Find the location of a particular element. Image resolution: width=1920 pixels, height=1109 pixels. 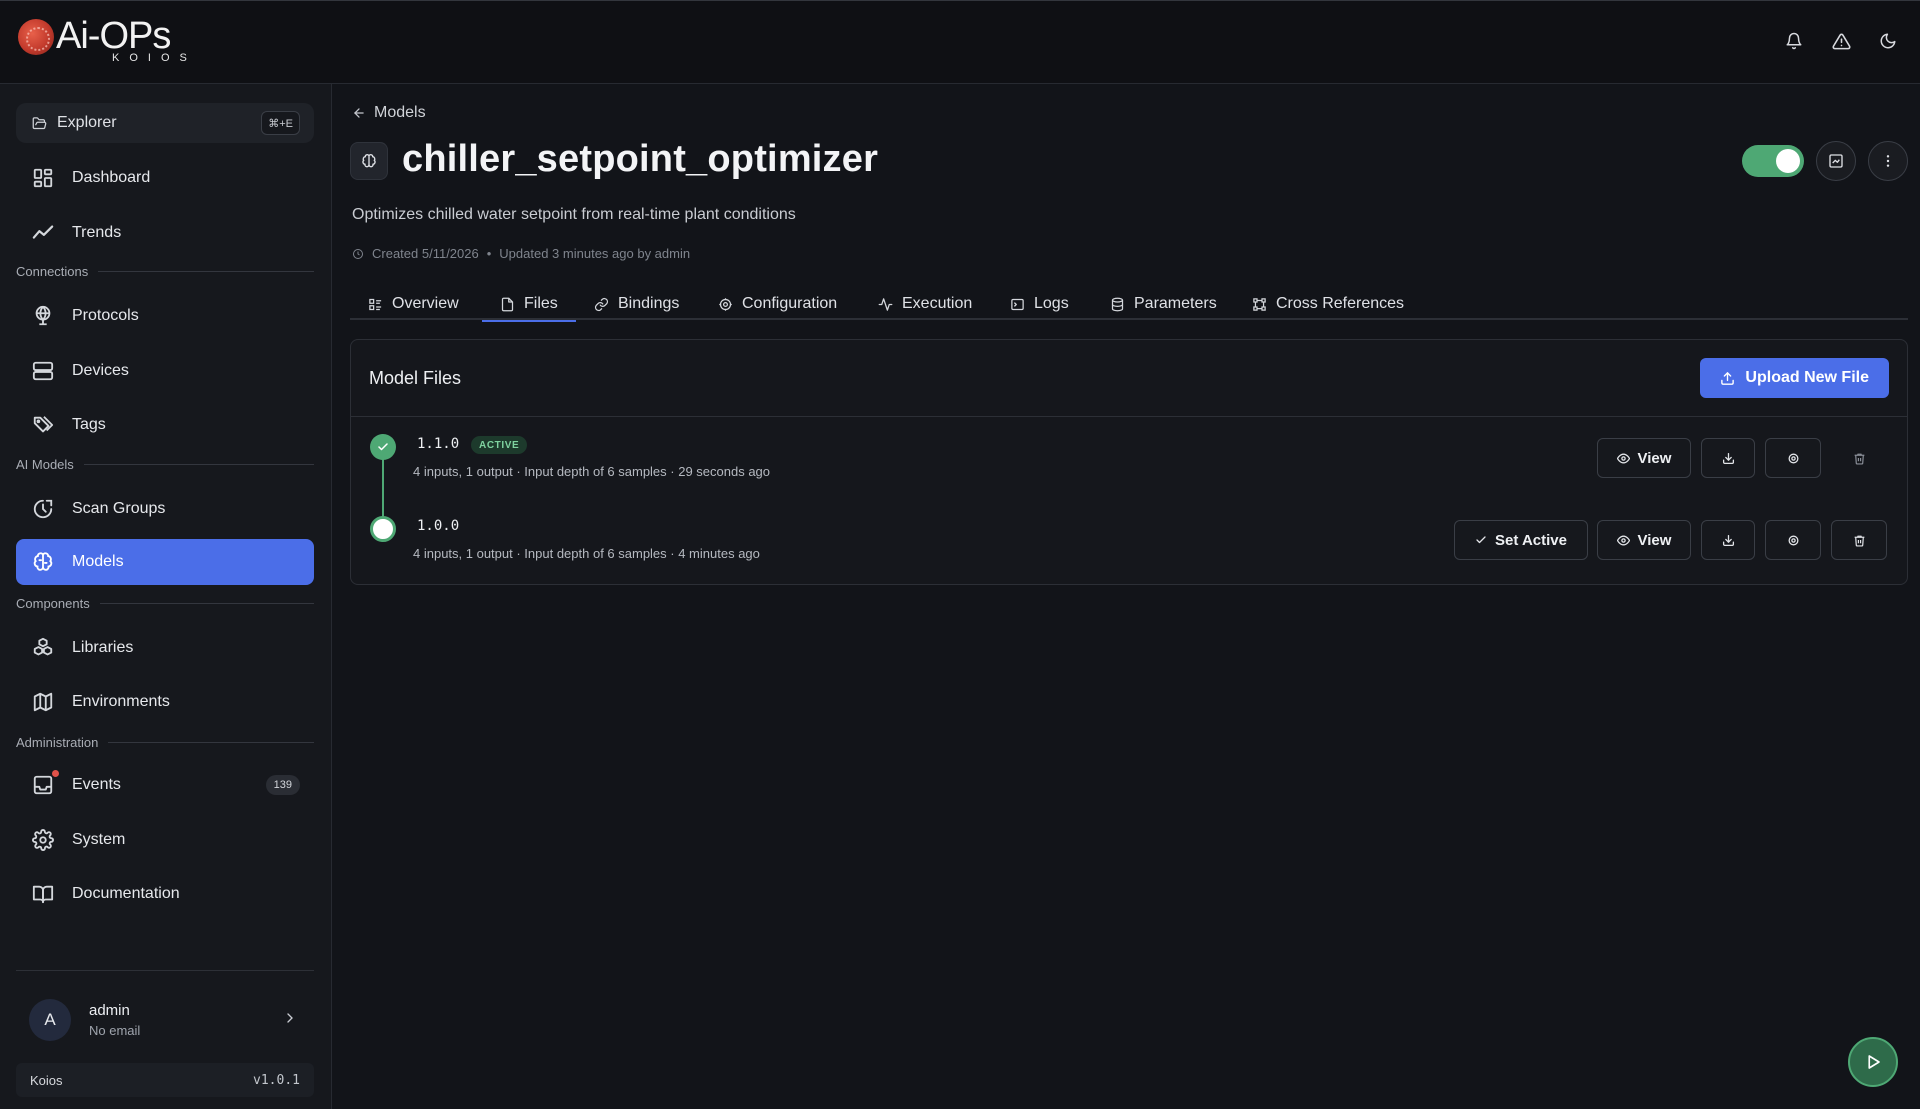

explorer-label: Explorer is located at coordinates (87, 122).